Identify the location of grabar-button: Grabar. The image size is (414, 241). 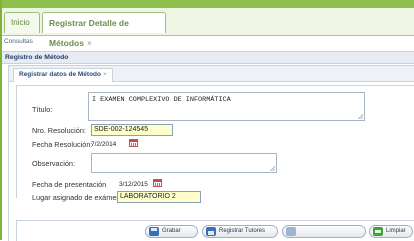
(171, 231).